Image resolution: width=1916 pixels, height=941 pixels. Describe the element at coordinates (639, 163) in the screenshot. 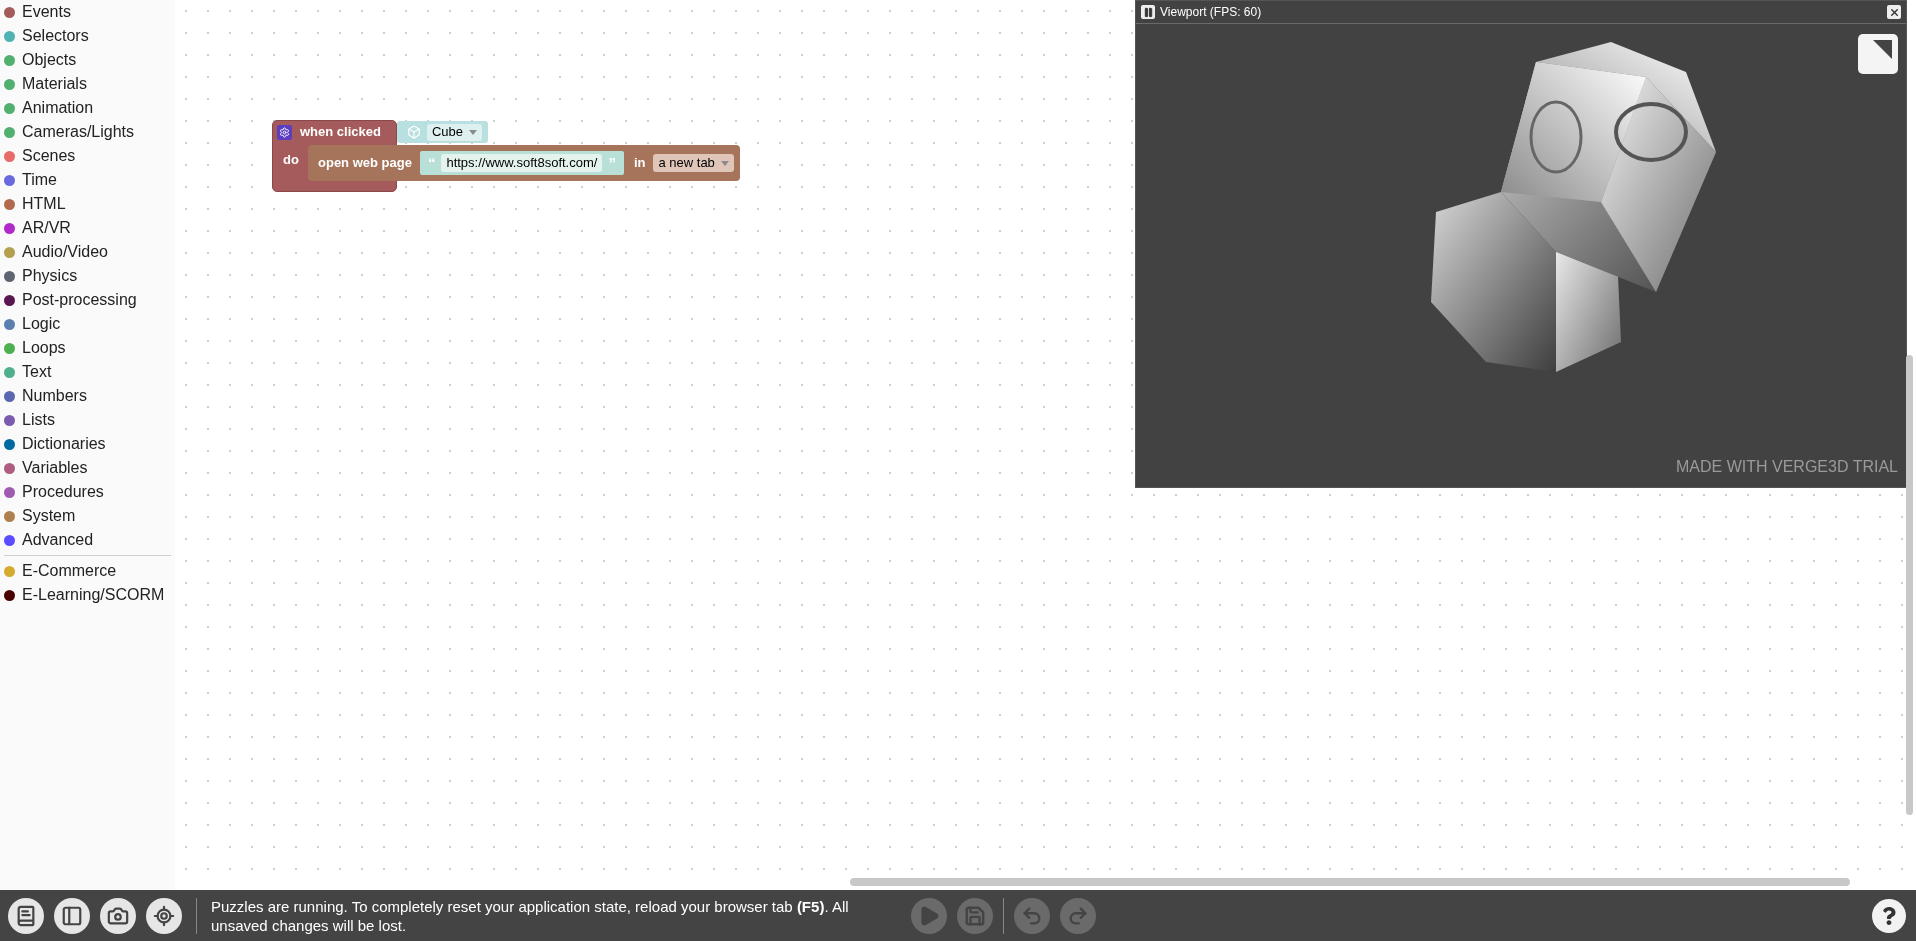

I see `block-label: in` at that location.